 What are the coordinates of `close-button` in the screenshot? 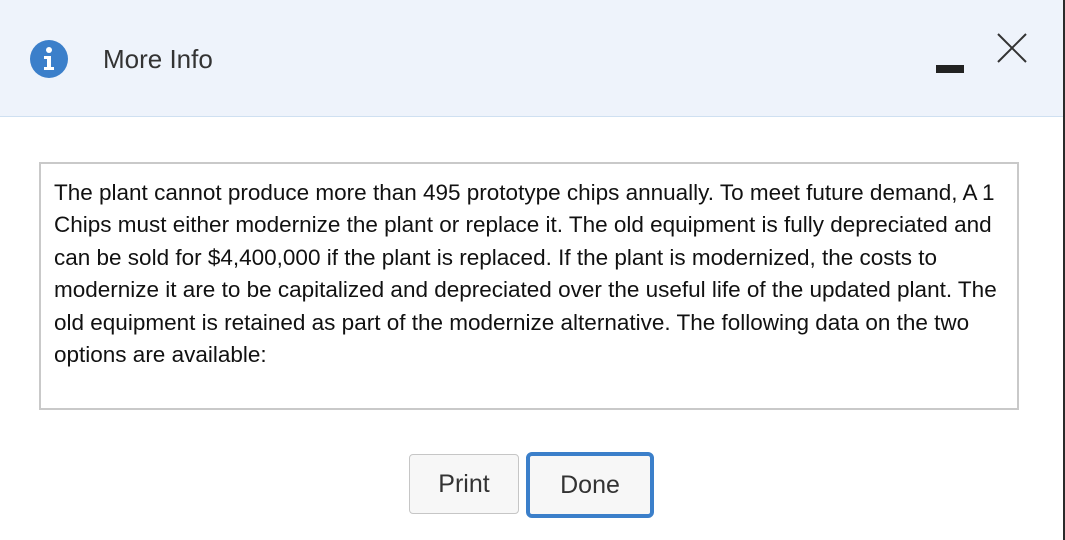 It's located at (1012, 48).